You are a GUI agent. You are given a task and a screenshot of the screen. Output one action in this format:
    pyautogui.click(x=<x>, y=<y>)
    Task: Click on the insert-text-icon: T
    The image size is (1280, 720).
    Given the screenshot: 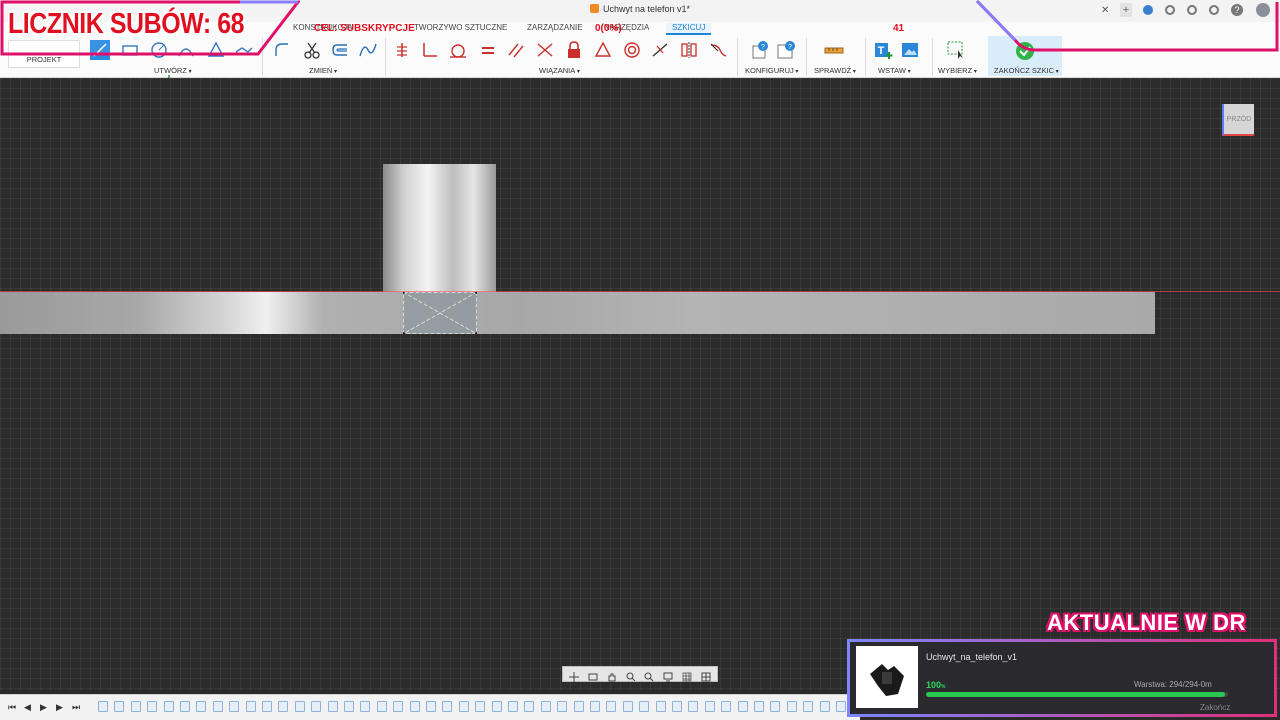 What is the action you would take?
    pyautogui.click(x=883, y=50)
    